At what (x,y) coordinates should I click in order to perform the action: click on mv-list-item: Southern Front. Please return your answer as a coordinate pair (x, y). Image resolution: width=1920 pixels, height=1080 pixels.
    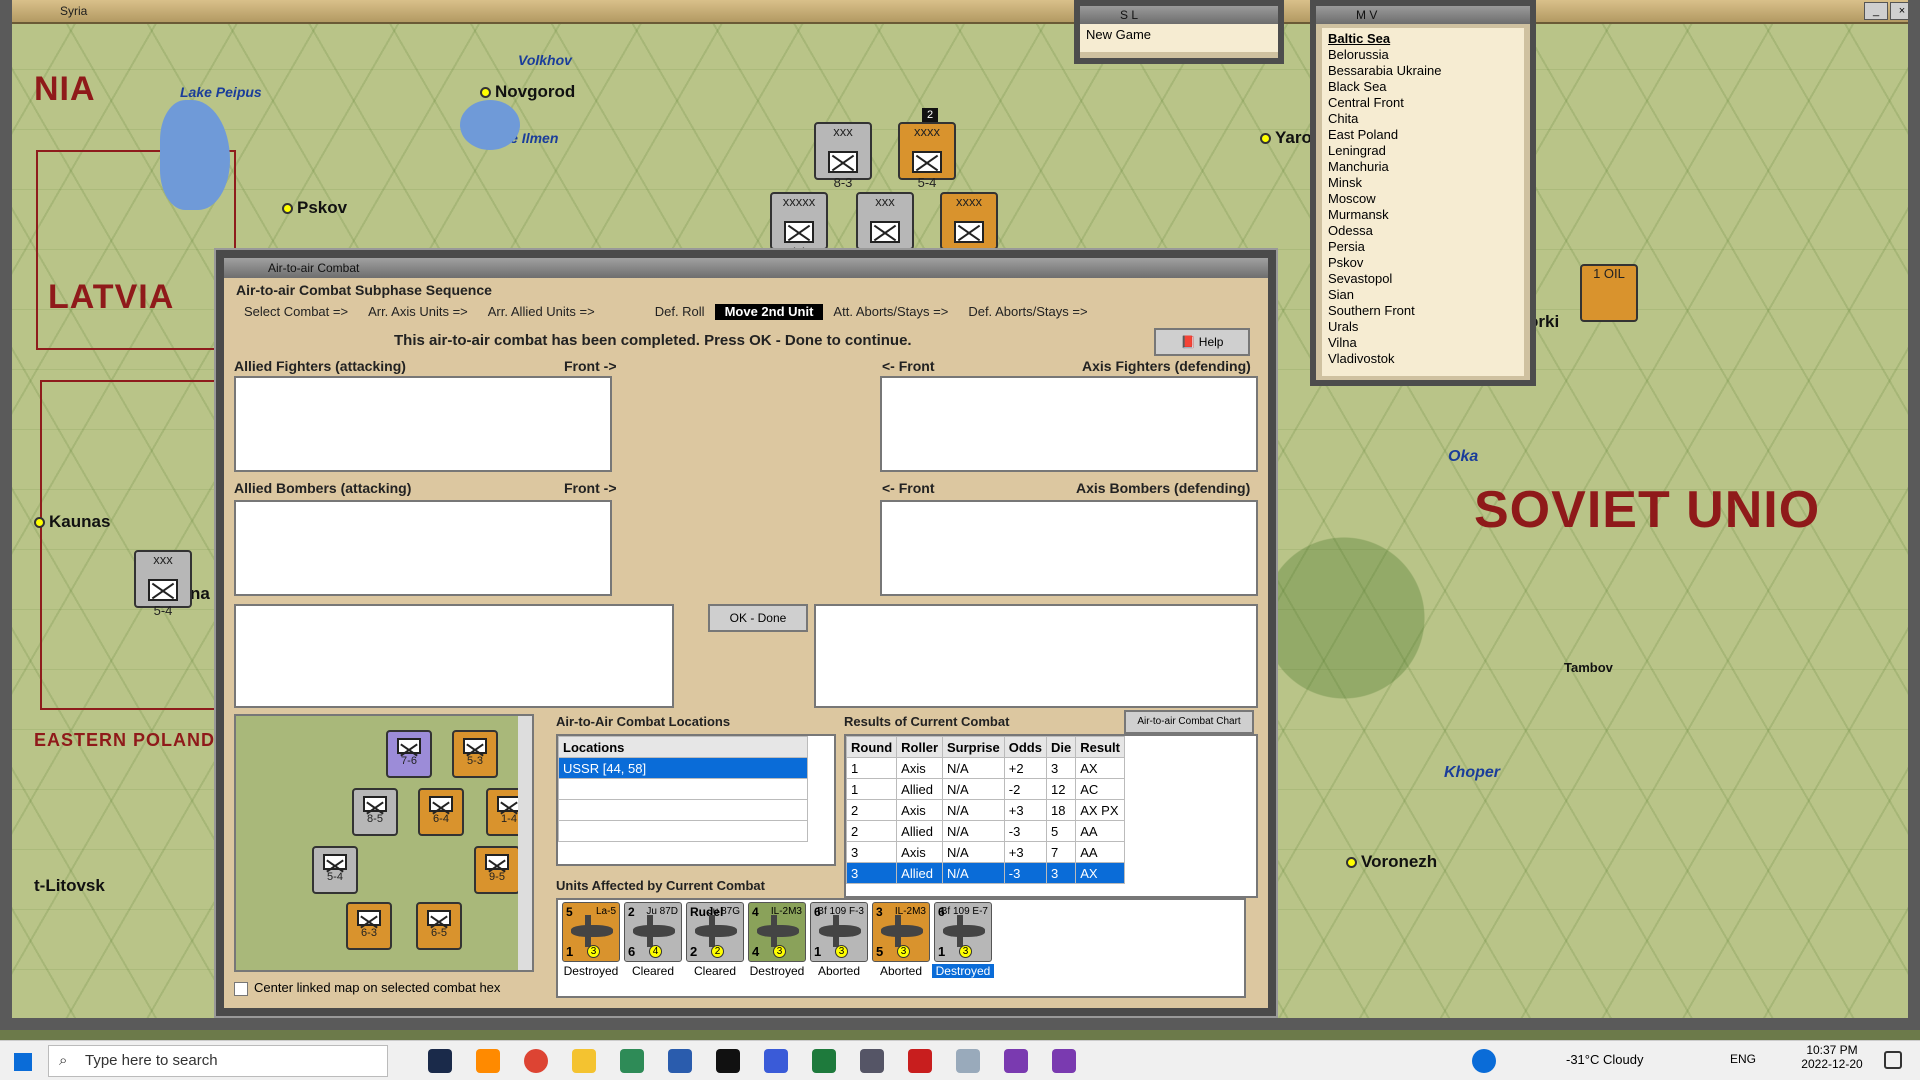
    Looking at the image, I should click on (1423, 311).